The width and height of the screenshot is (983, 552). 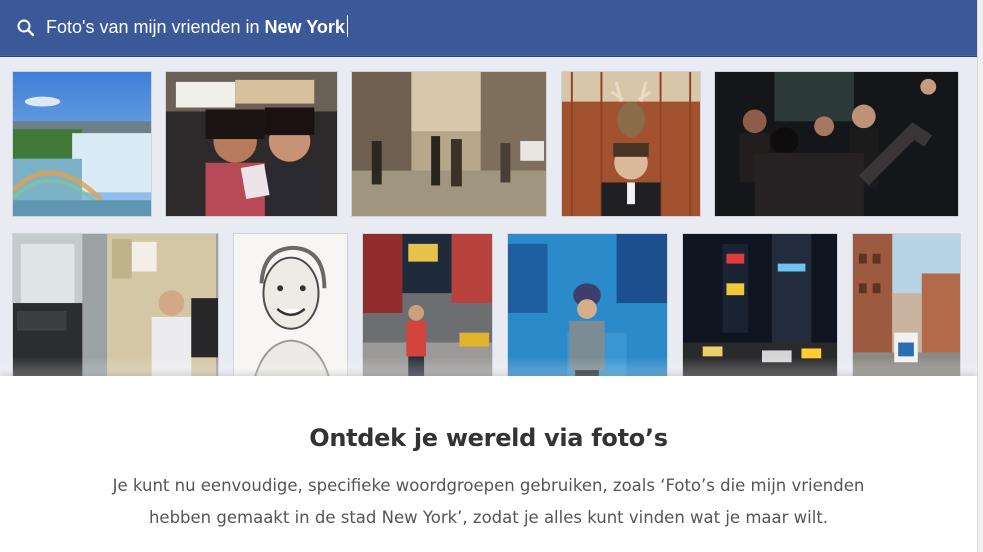 What do you see at coordinates (488, 438) in the screenshot?
I see `promo-title: Ontdek je wereld via foto’s` at bounding box center [488, 438].